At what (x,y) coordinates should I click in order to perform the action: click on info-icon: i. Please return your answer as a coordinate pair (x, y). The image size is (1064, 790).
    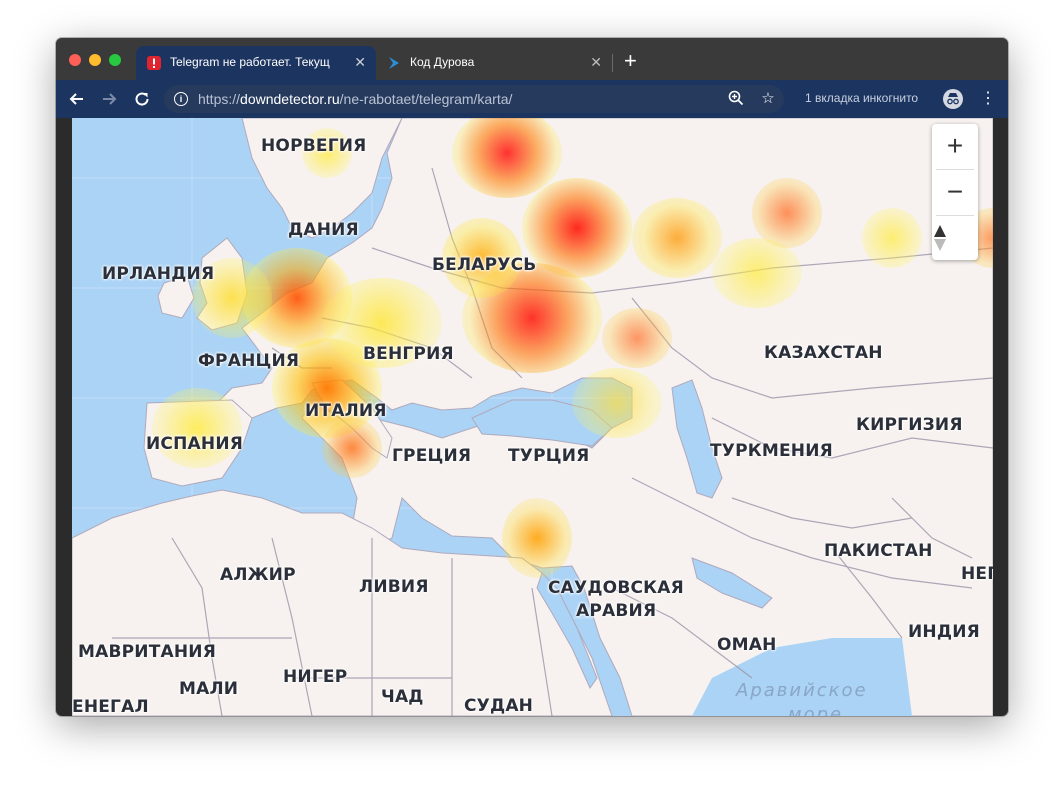
    Looking at the image, I should click on (181, 99).